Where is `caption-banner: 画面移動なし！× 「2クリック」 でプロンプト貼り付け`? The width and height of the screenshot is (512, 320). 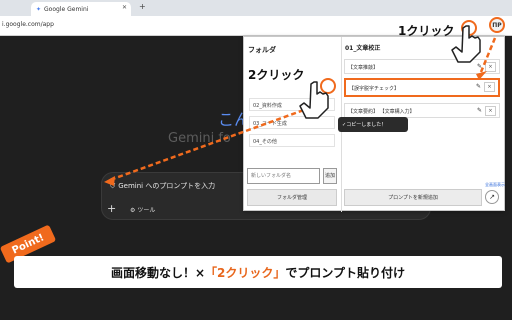
caption-banner: 画面移動なし！× 「2クリック」 でプロンプト貼り付け is located at coordinates (258, 272).